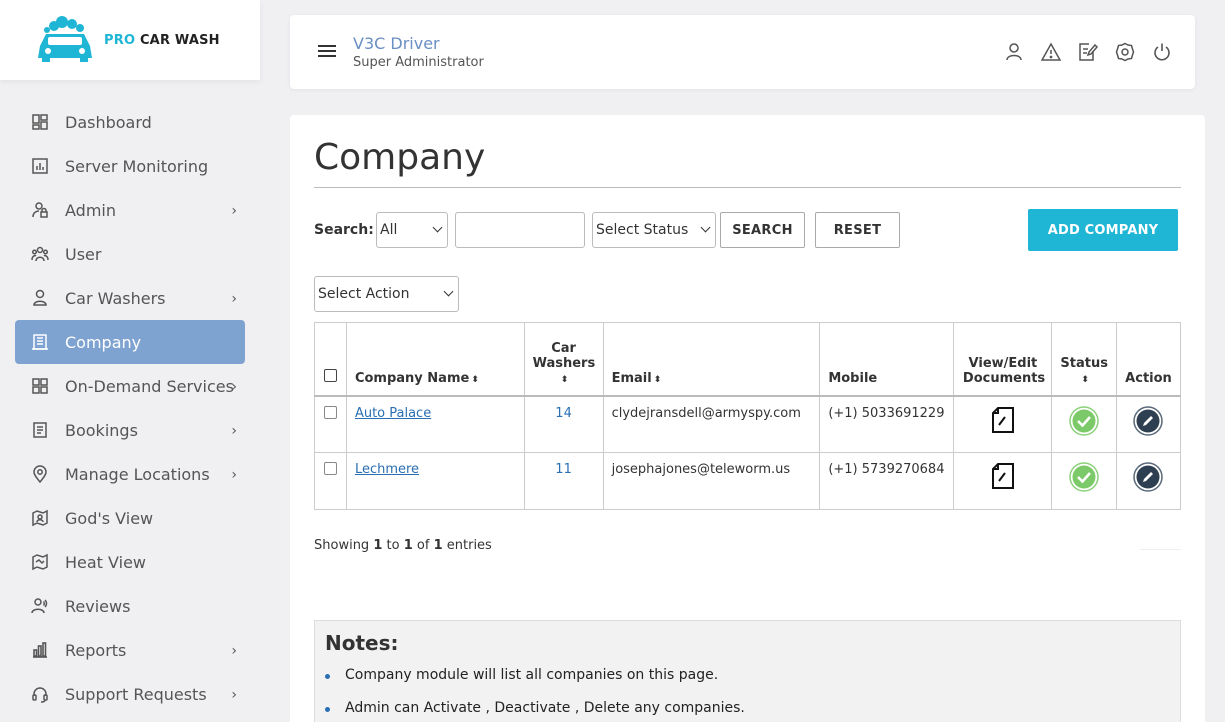 The height and width of the screenshot is (722, 1225). I want to click on column-action: Action, so click(1148, 359).